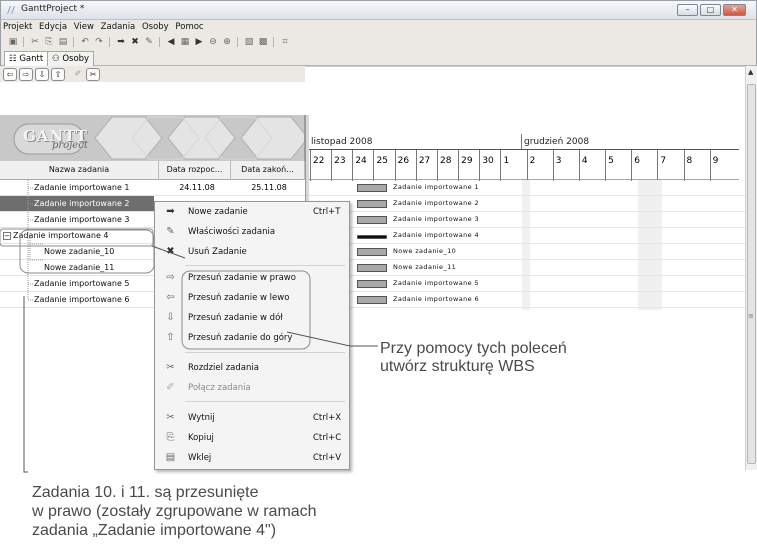 The image size is (757, 545). Describe the element at coordinates (10, 74) in the screenshot. I see `unindent-icon: ⇦` at that location.